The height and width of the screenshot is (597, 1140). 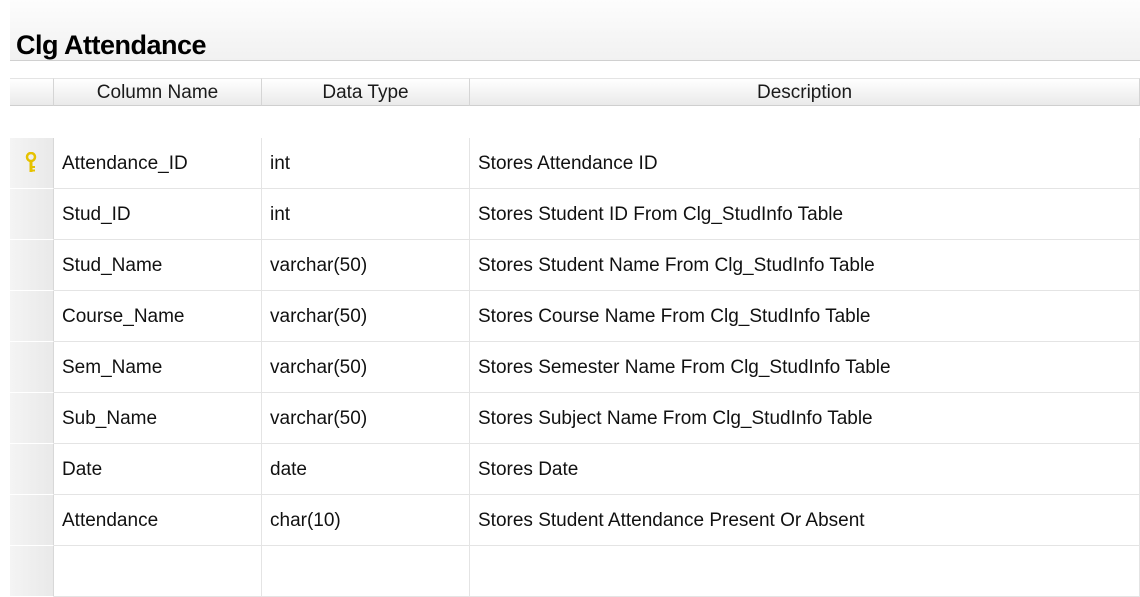 I want to click on table-title: Clg Attendance, so click(x=111, y=45).